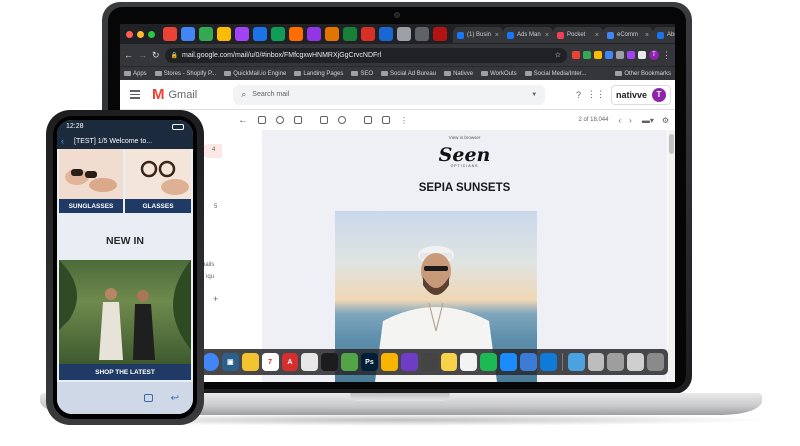  Describe the element at coordinates (368, 120) in the screenshot. I see `move-to-icon` at that location.